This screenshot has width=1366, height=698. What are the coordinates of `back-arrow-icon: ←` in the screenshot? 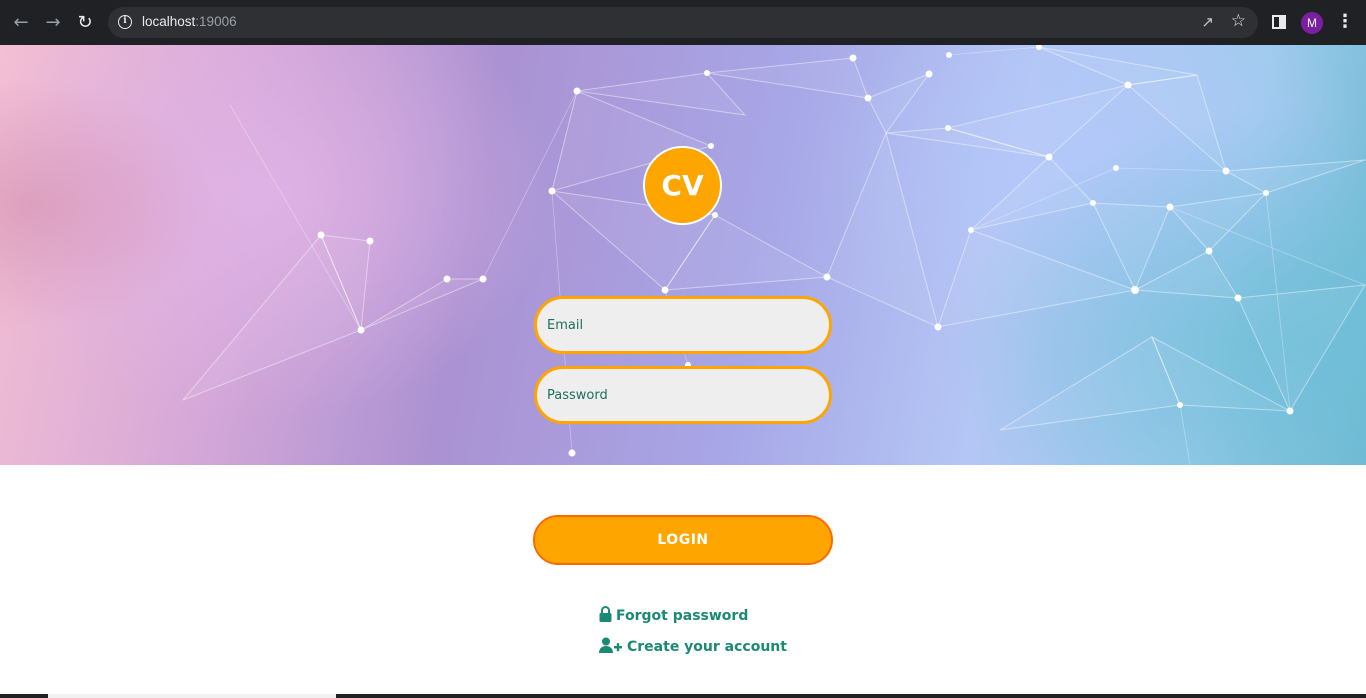 It's located at (21, 23).